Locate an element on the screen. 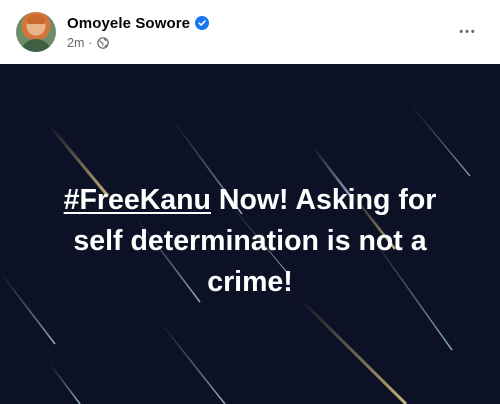  post-meta: 2m · is located at coordinates (88, 42).